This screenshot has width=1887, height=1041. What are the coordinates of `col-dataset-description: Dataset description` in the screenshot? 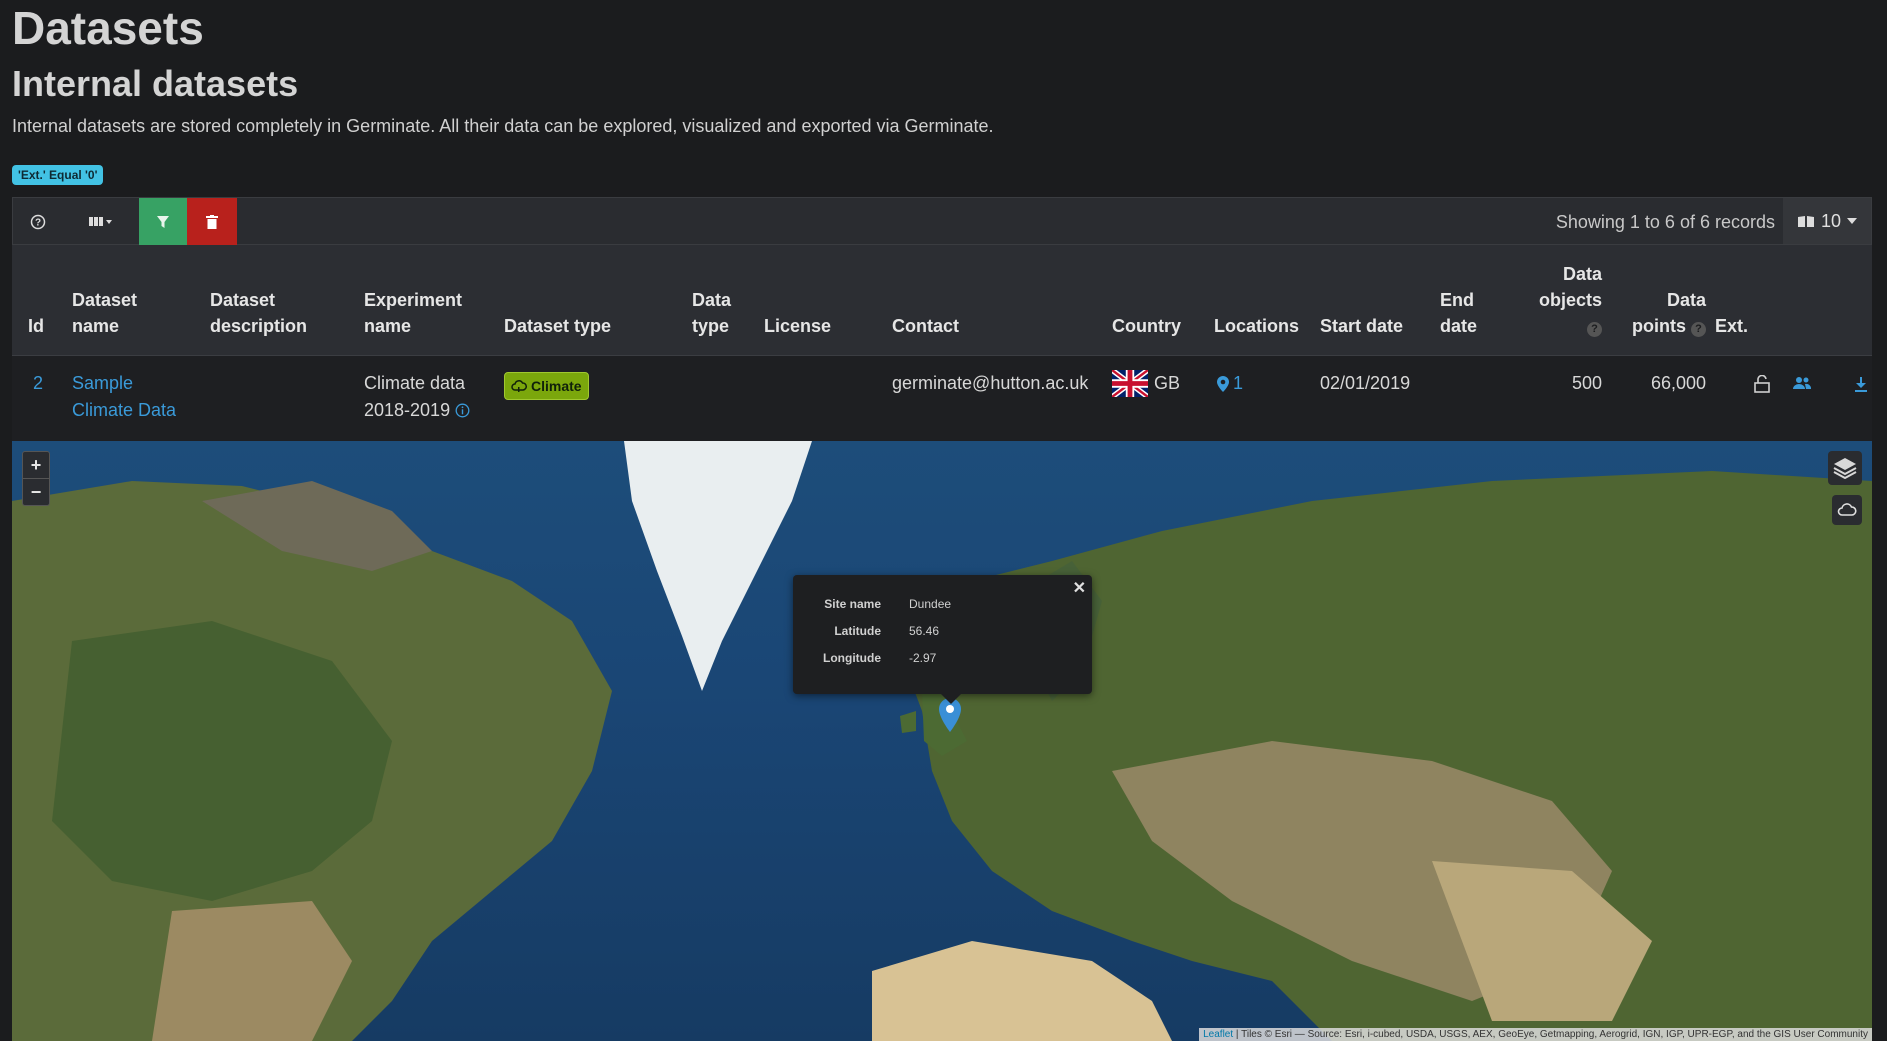 It's located at (258, 313).